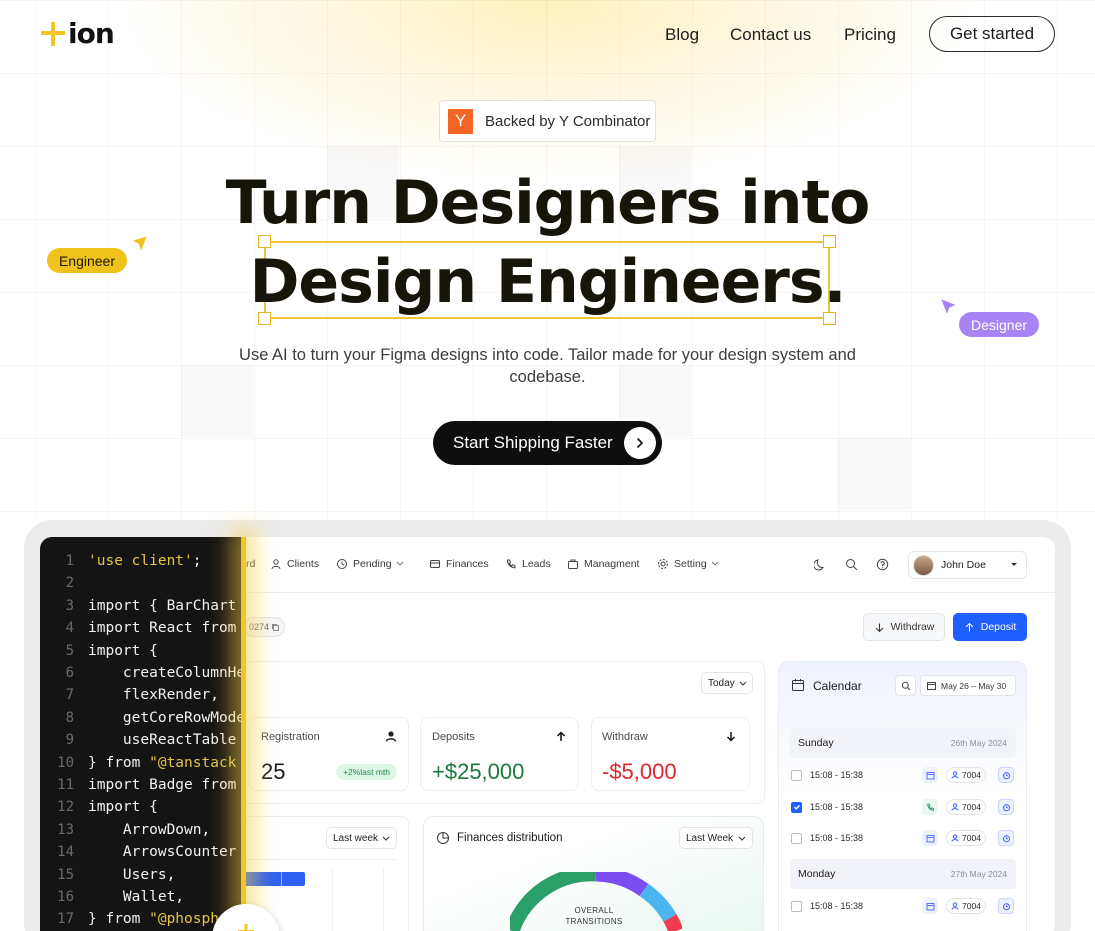  I want to click on dash-nav-managment: Managment, so click(603, 564).